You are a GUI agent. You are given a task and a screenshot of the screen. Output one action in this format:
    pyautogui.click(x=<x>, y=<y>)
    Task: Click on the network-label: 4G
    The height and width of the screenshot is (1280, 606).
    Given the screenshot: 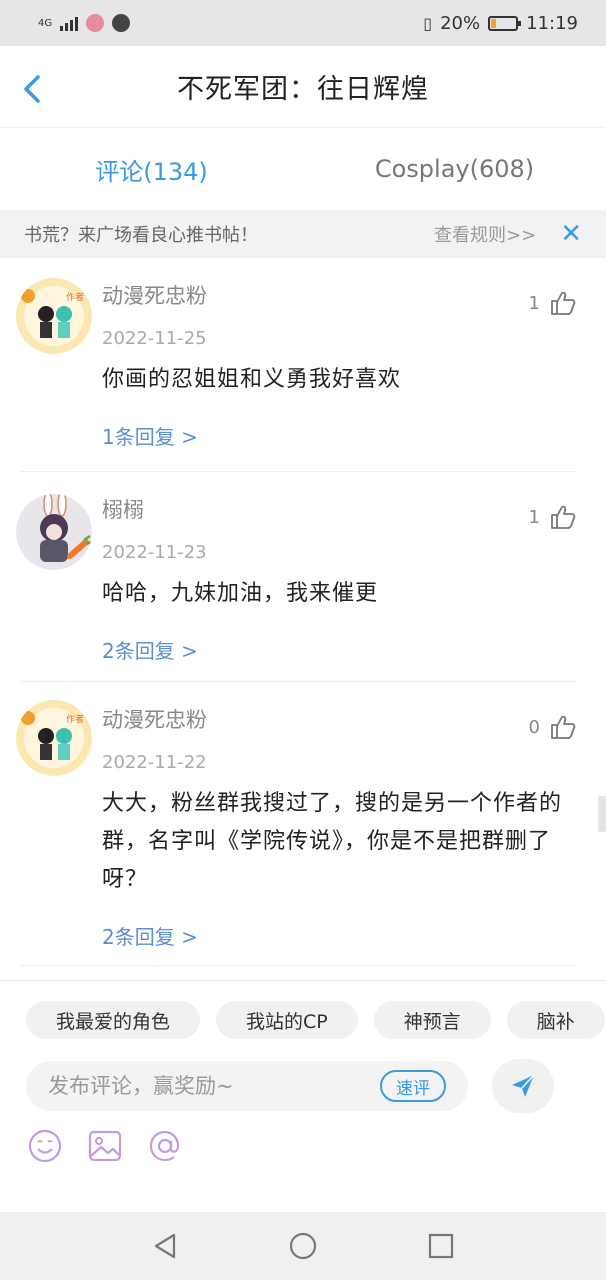 What is the action you would take?
    pyautogui.click(x=45, y=23)
    